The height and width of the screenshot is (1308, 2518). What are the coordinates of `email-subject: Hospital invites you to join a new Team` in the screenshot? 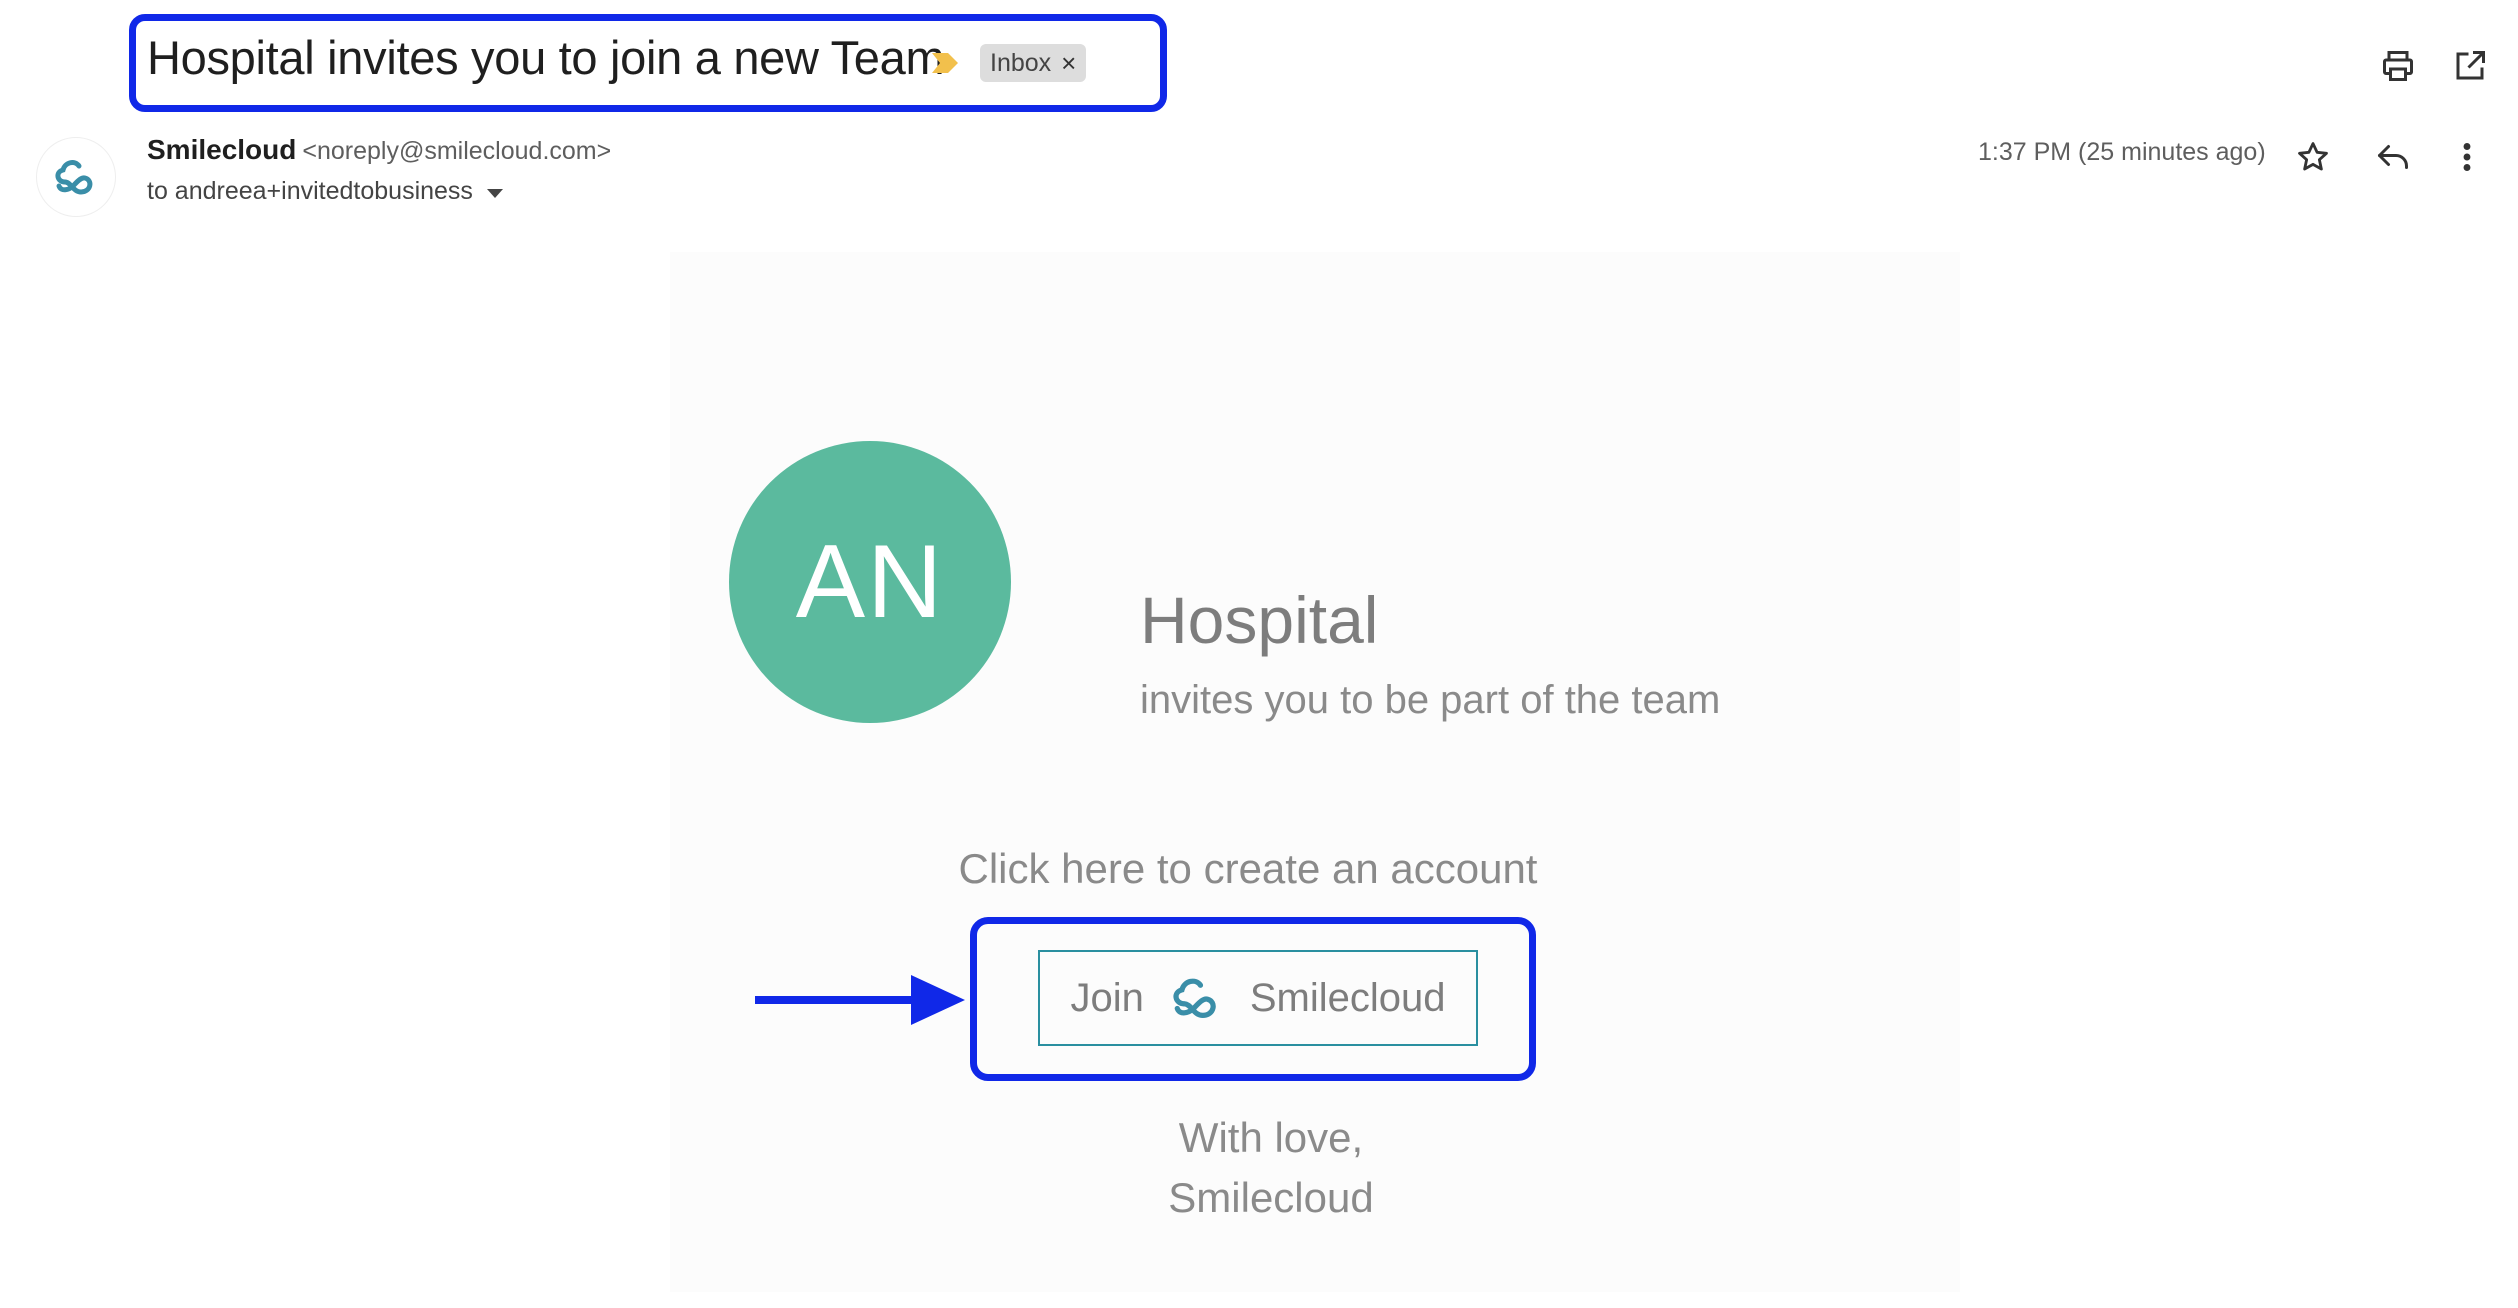 It's located at (546, 57).